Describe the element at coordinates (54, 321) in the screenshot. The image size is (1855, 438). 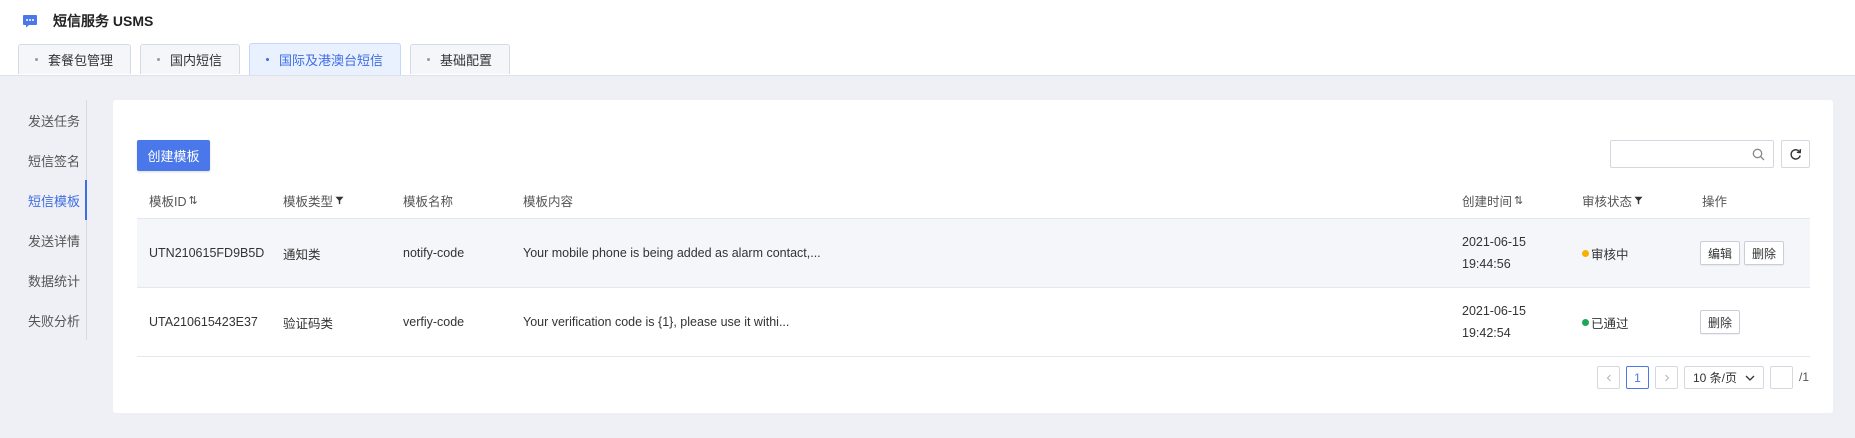
I see `sidebar-item-label: 失败分析` at that location.